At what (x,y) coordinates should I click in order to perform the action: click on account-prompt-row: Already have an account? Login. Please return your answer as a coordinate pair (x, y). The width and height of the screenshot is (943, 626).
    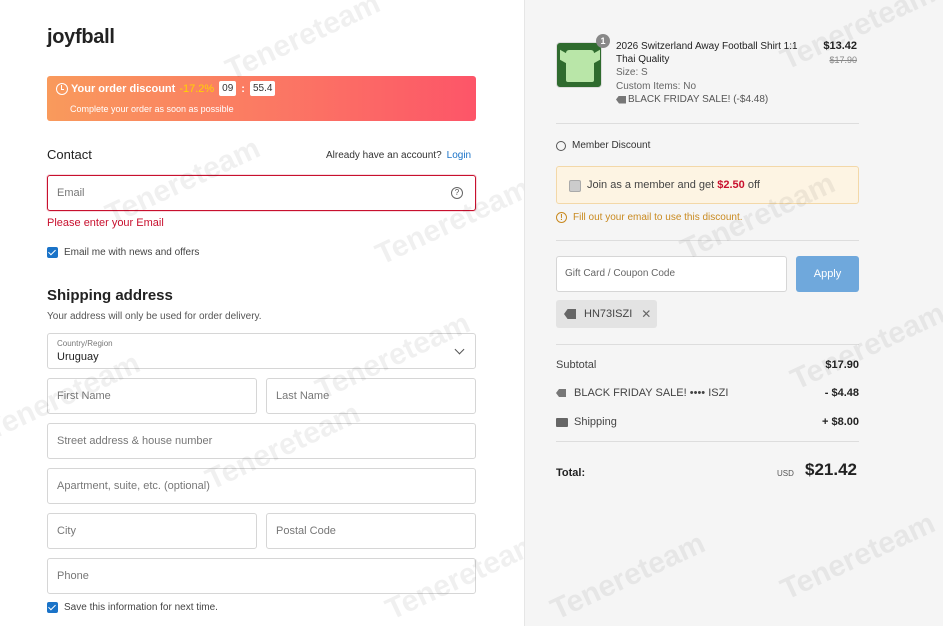
    Looking at the image, I should click on (398, 155).